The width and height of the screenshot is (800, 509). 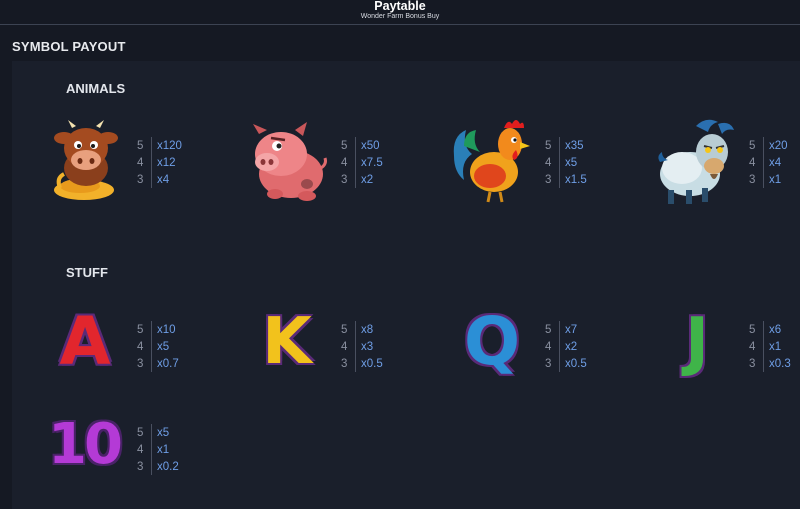 I want to click on payout-value: x10, so click(x=166, y=329).